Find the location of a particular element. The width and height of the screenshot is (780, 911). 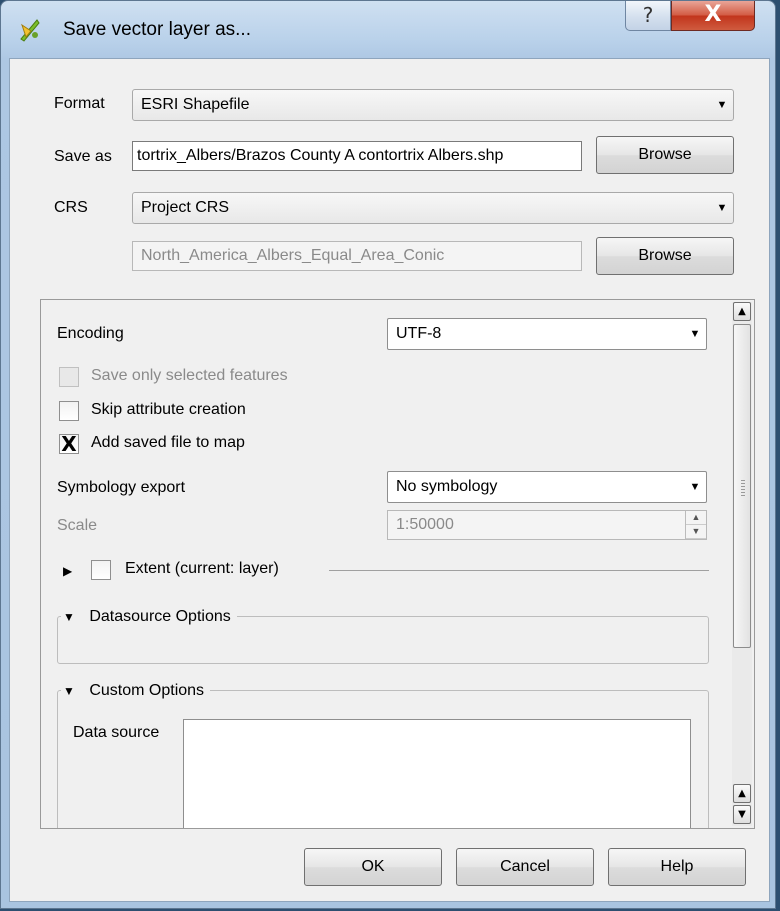

symbology-select: No symbology ▼ is located at coordinates (547, 487).